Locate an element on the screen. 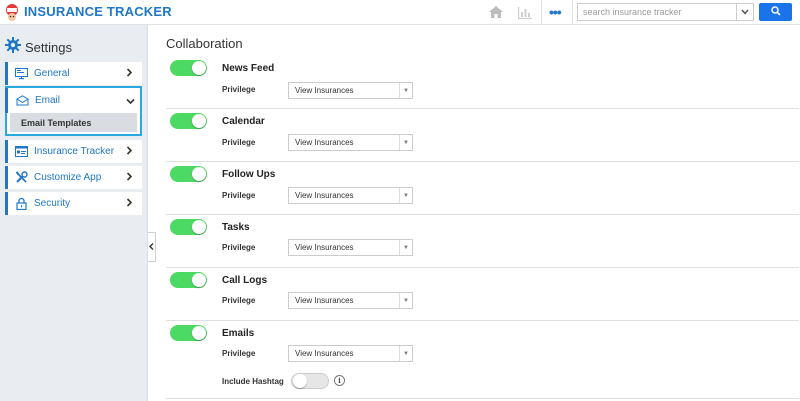 Image resolution: width=800 pixels, height=401 pixels. emails-toggle is located at coordinates (188, 333).